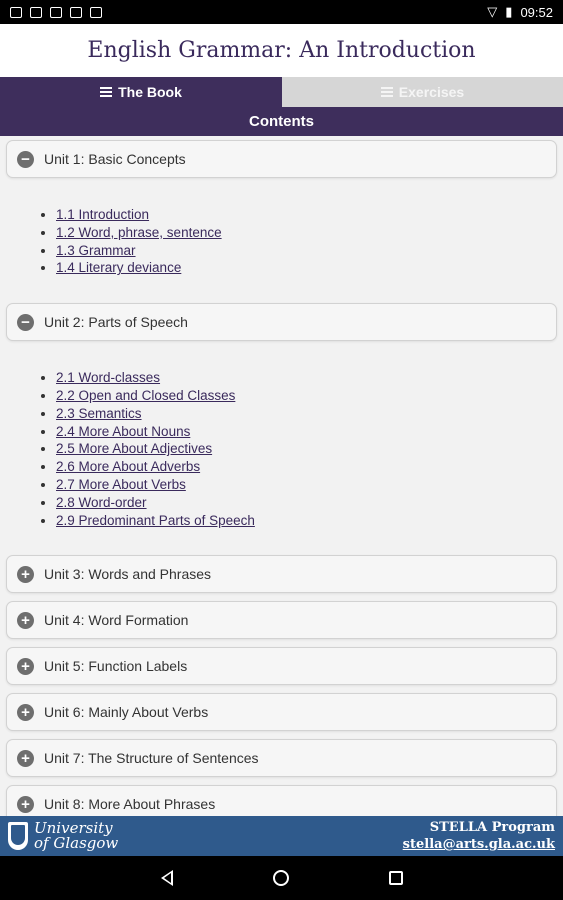 The height and width of the screenshot is (900, 563). Describe the element at coordinates (115, 159) in the screenshot. I see `unit-title: Unit 1: Basic Concepts` at that location.